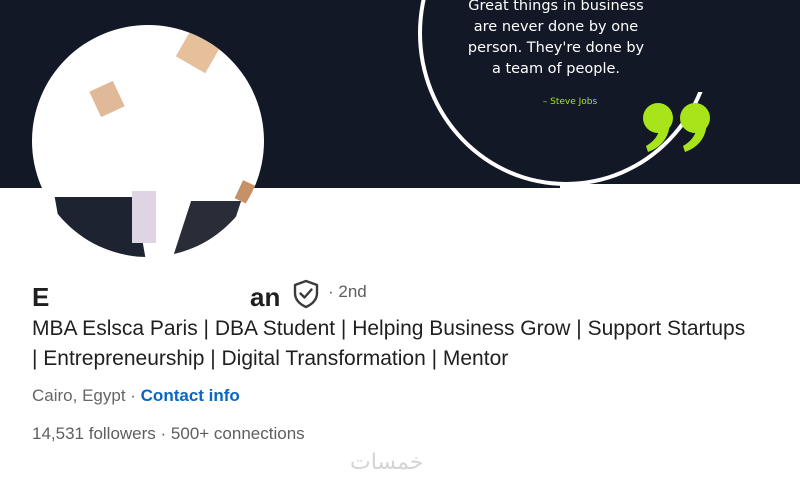  I want to click on location-row: Cairo, Egypt · Contact info, so click(136, 396).